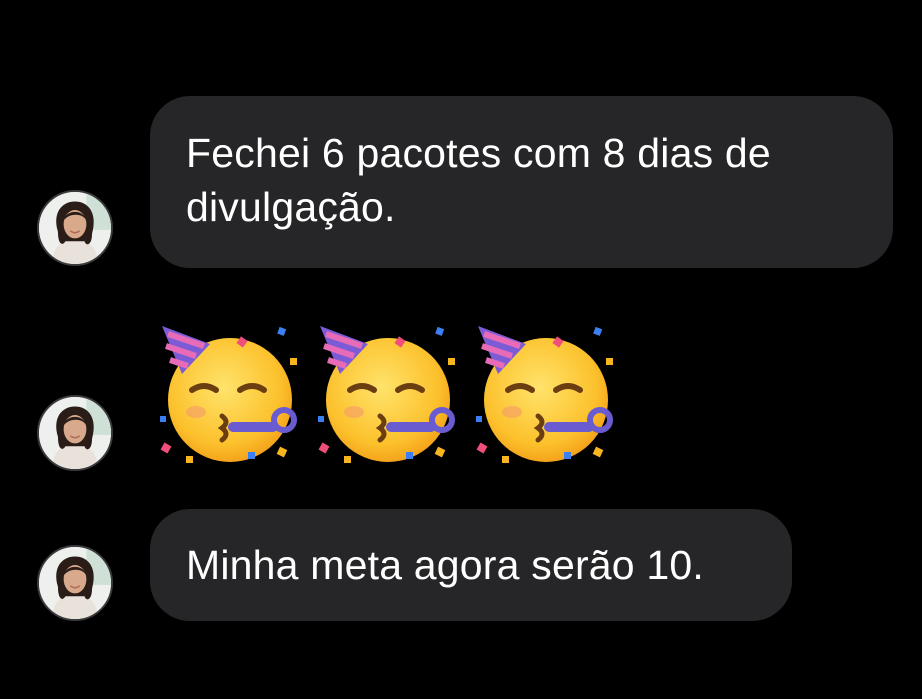 This screenshot has height=699, width=922. Describe the element at coordinates (445, 565) in the screenshot. I see `message-text: Minha meta agora serão 10.` at that location.